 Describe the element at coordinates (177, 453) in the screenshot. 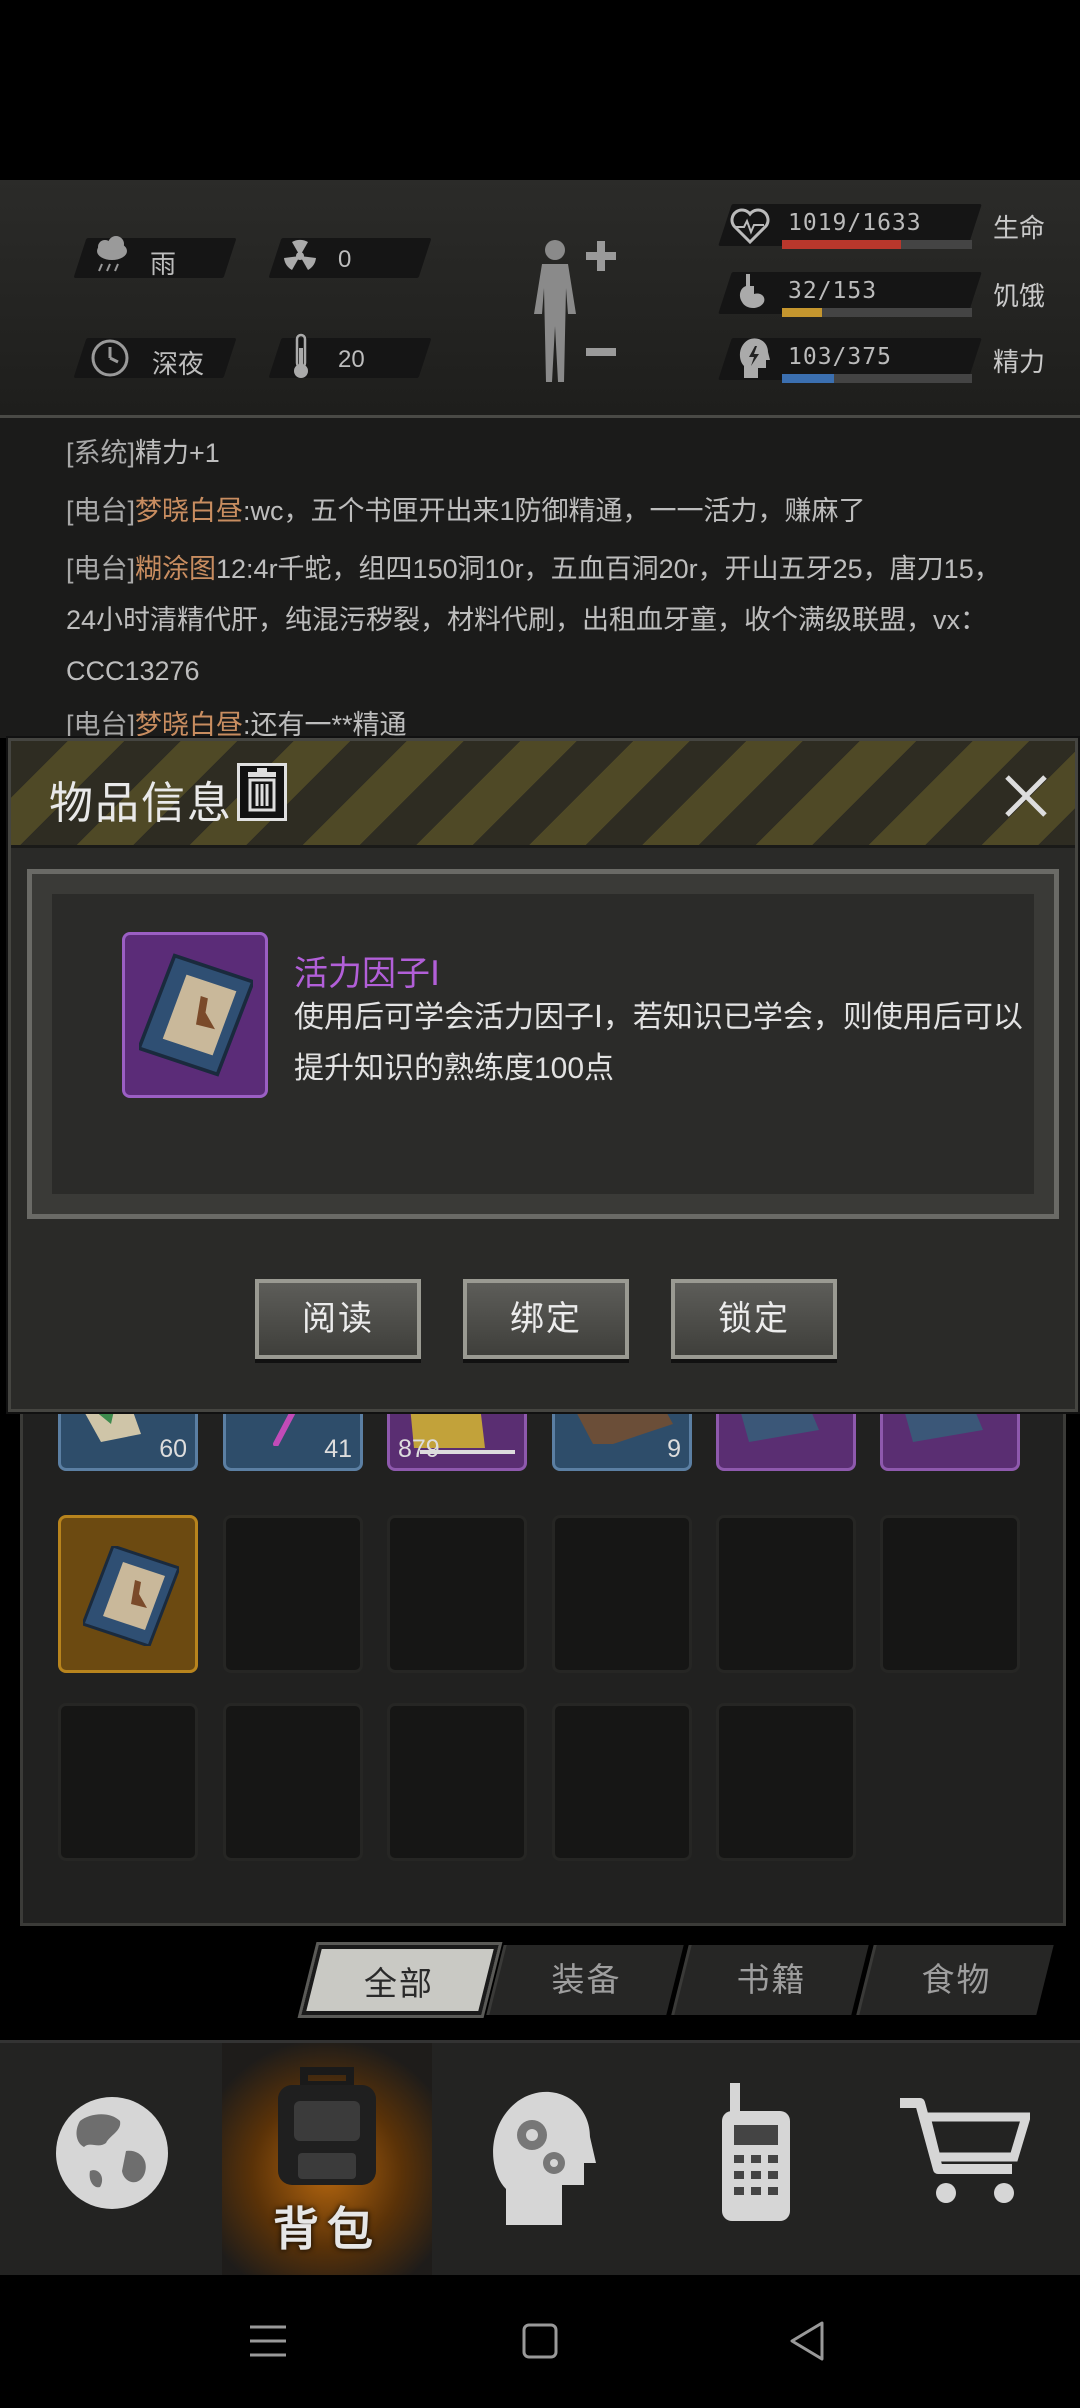

I see `chat-text: 精力+1` at that location.